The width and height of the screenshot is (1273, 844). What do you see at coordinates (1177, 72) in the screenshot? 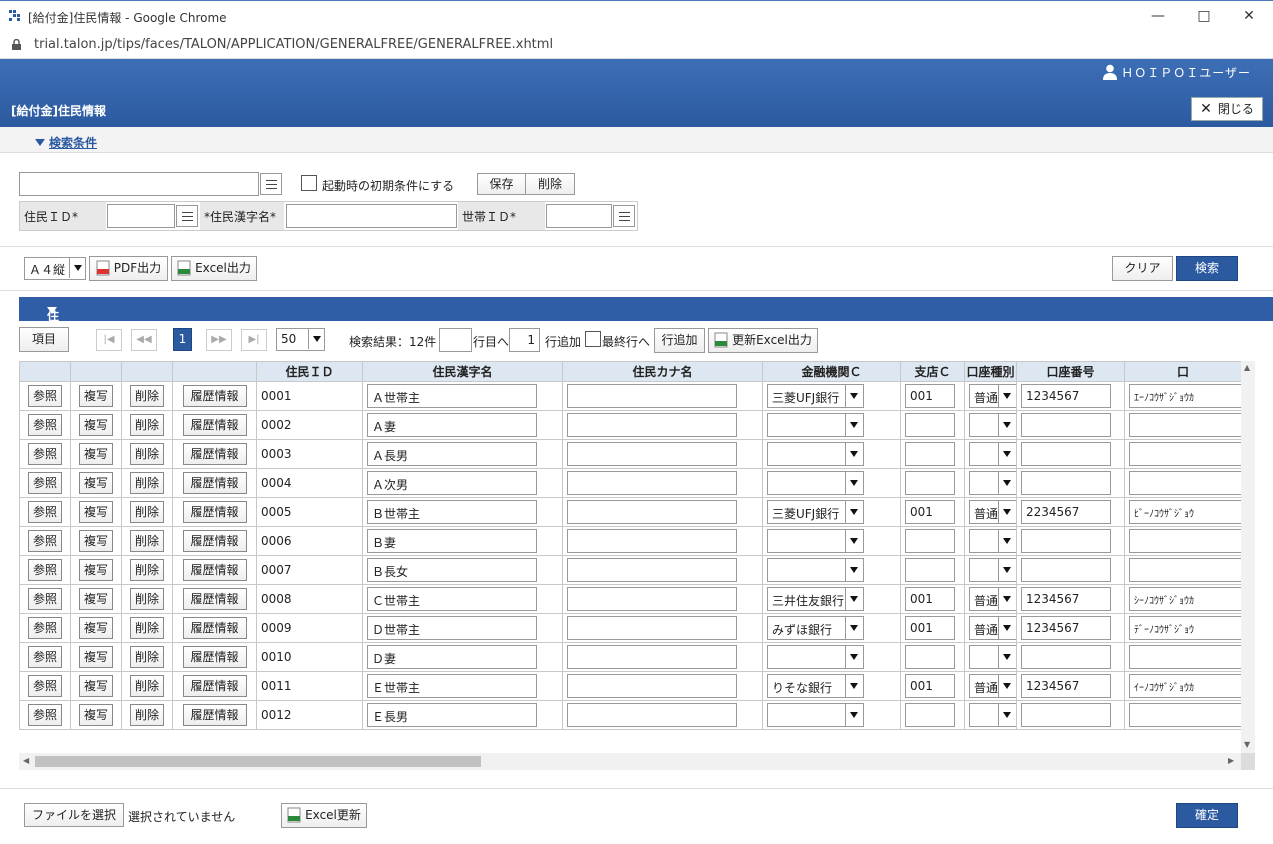
I see `user-menu: ＨＯＩＰＯＩユーザー` at bounding box center [1177, 72].